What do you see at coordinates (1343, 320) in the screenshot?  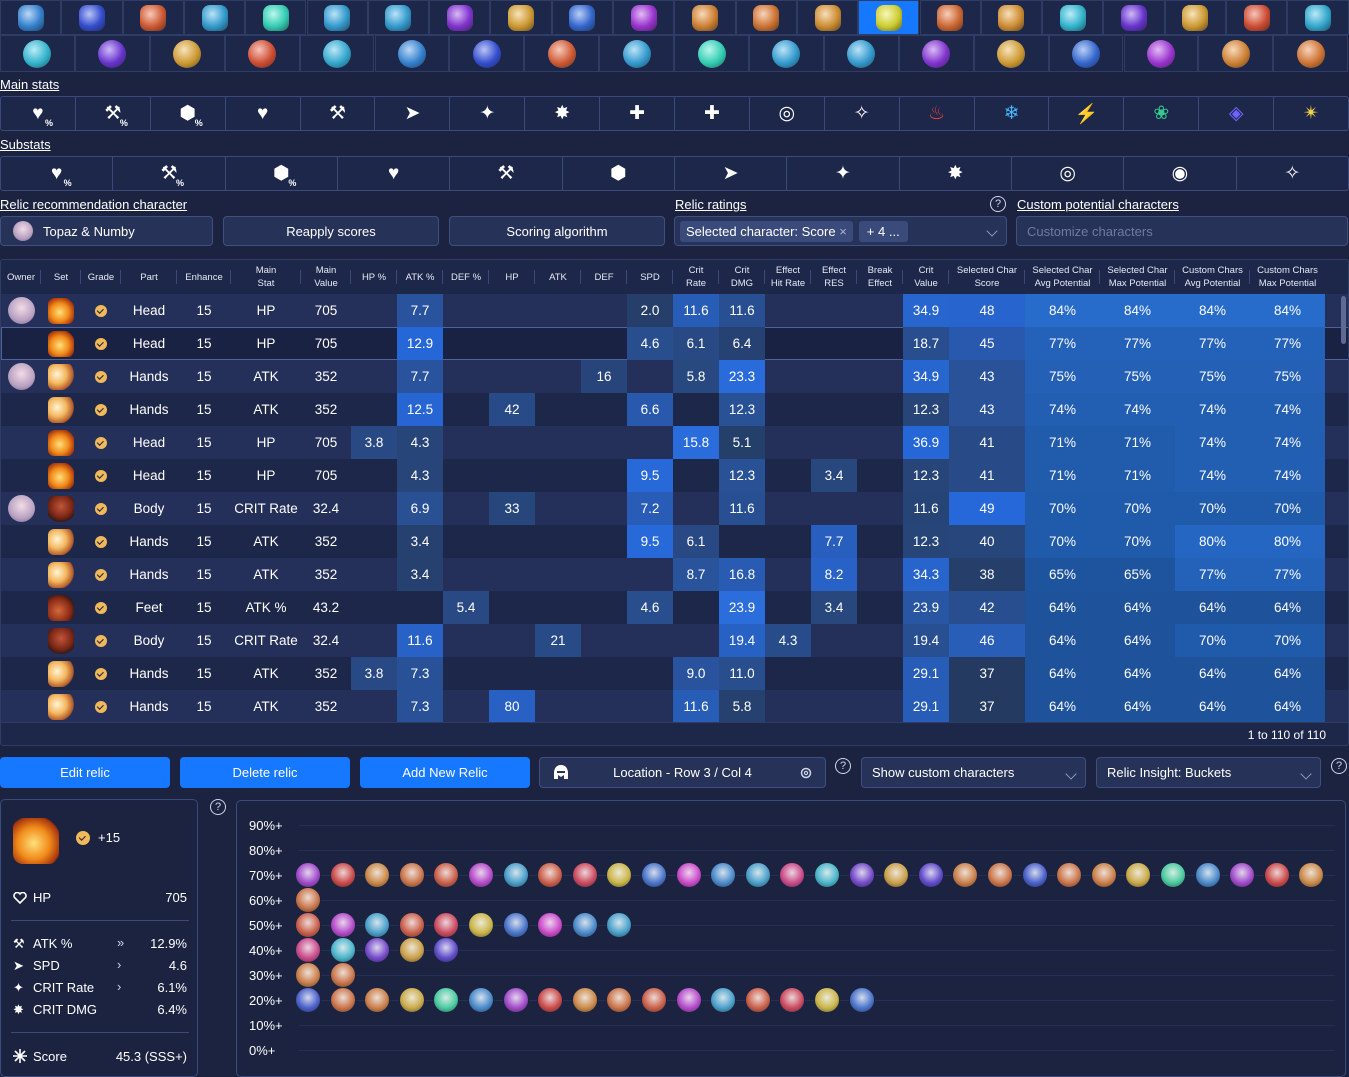 I see `table-scrollbar` at bounding box center [1343, 320].